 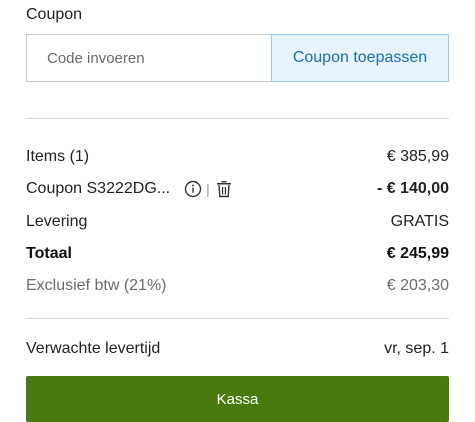 What do you see at coordinates (419, 221) in the screenshot?
I see `delivery-value: GRATIS` at bounding box center [419, 221].